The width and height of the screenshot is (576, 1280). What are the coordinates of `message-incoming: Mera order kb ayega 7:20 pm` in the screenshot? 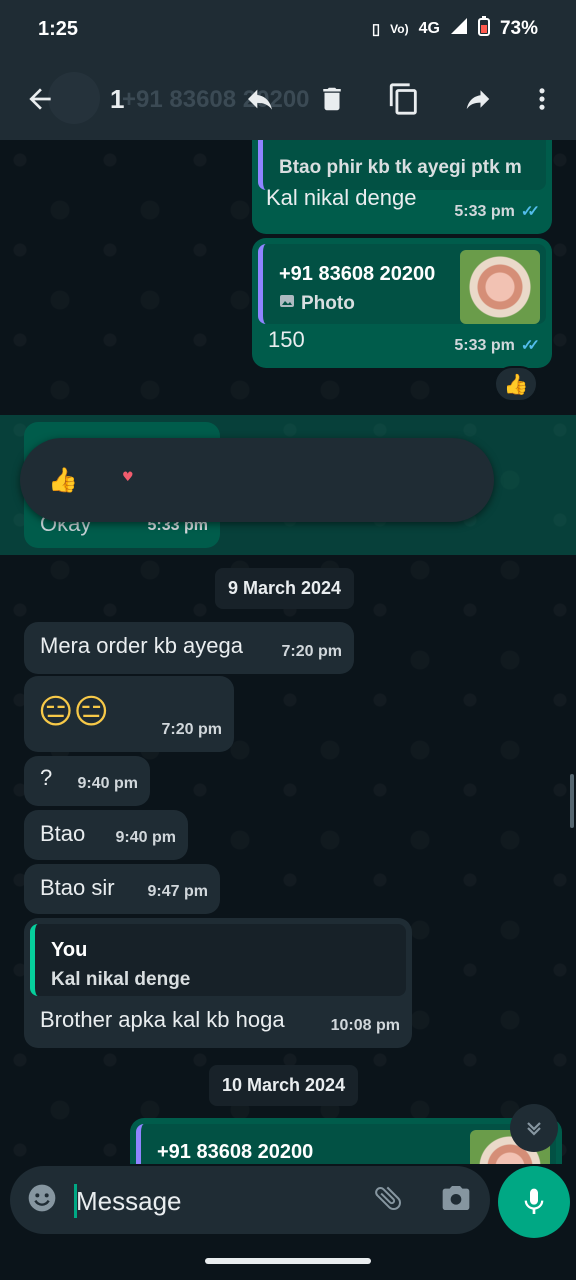 It's located at (189, 648).